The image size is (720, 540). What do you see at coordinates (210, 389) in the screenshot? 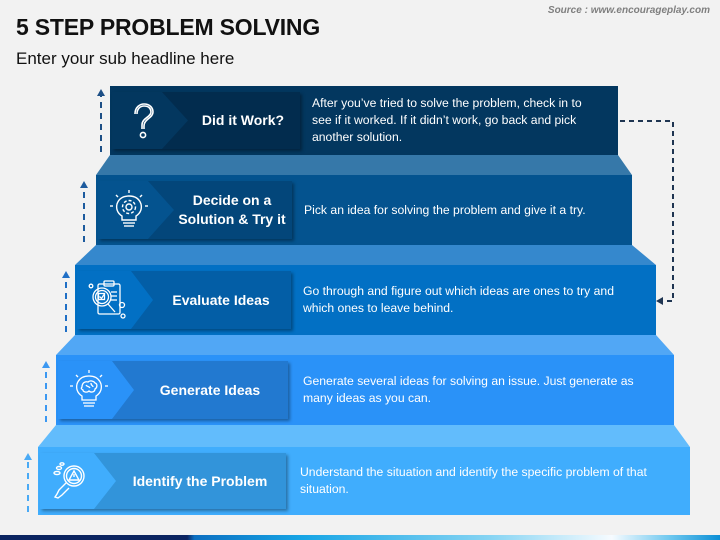
I see `step-title: Generate Ideas` at bounding box center [210, 389].